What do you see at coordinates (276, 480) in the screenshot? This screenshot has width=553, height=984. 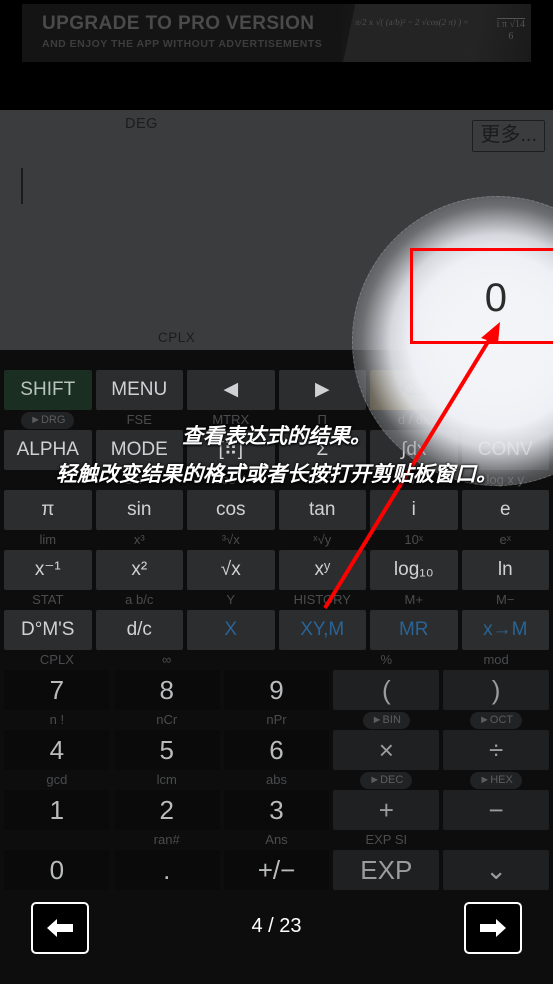 I see `keypad-secondary-row: sin⁻¹ cos⁻¹ tan⁻¹ / log x y` at bounding box center [276, 480].